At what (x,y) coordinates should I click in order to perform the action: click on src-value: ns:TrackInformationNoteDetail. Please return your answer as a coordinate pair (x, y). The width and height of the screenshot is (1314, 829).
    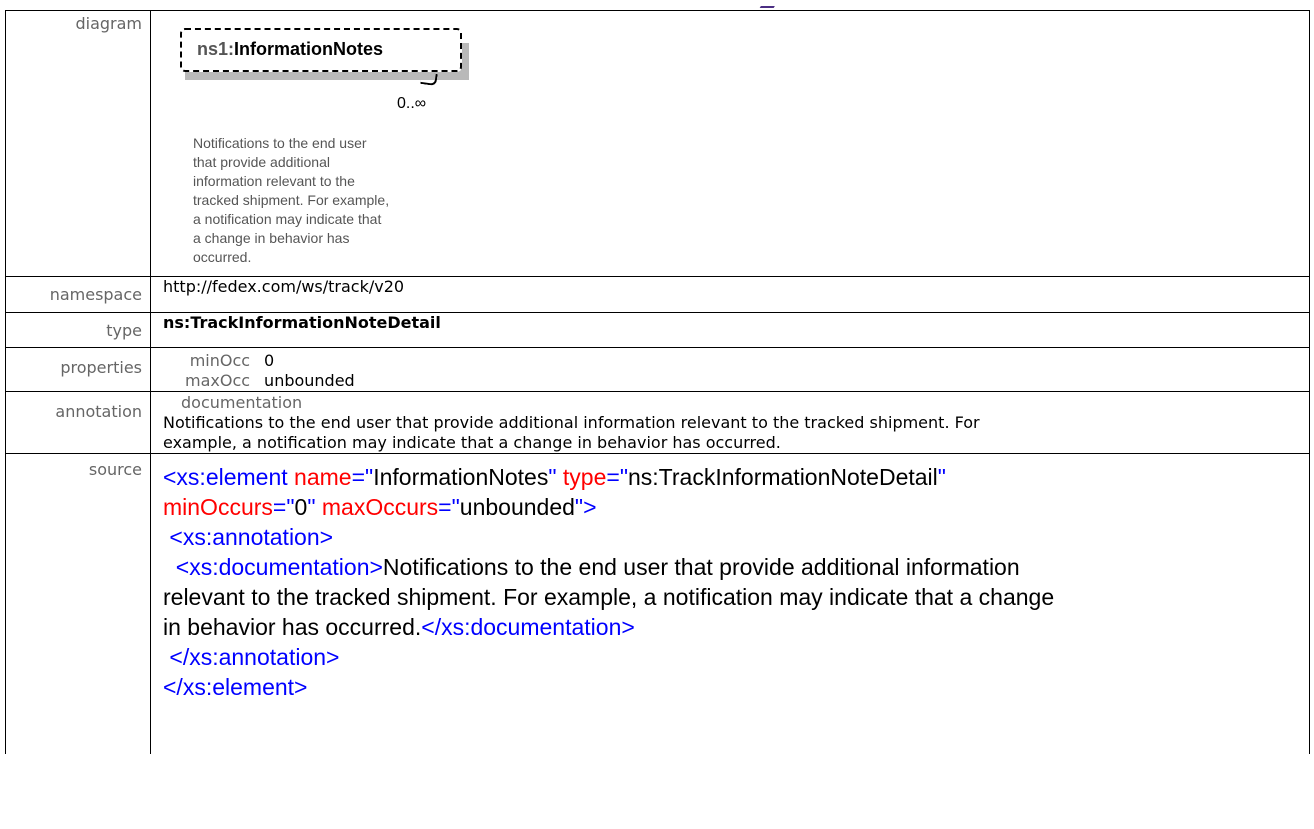
    Looking at the image, I should click on (783, 477).